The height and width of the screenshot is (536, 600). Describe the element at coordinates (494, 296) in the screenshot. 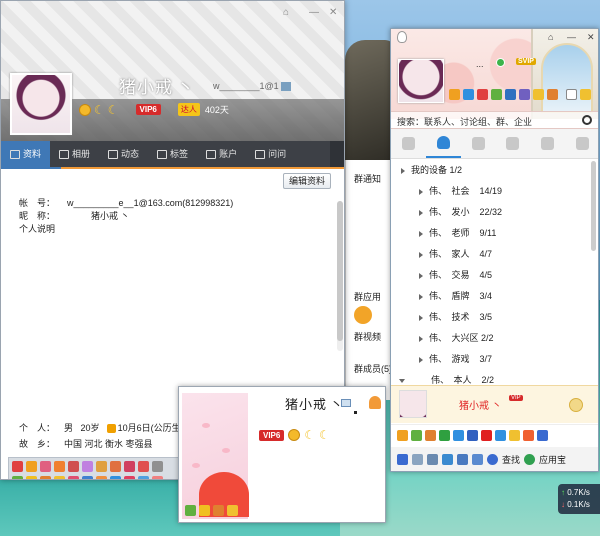

I see `group-item: 伟、 盾牌 3/4` at that location.